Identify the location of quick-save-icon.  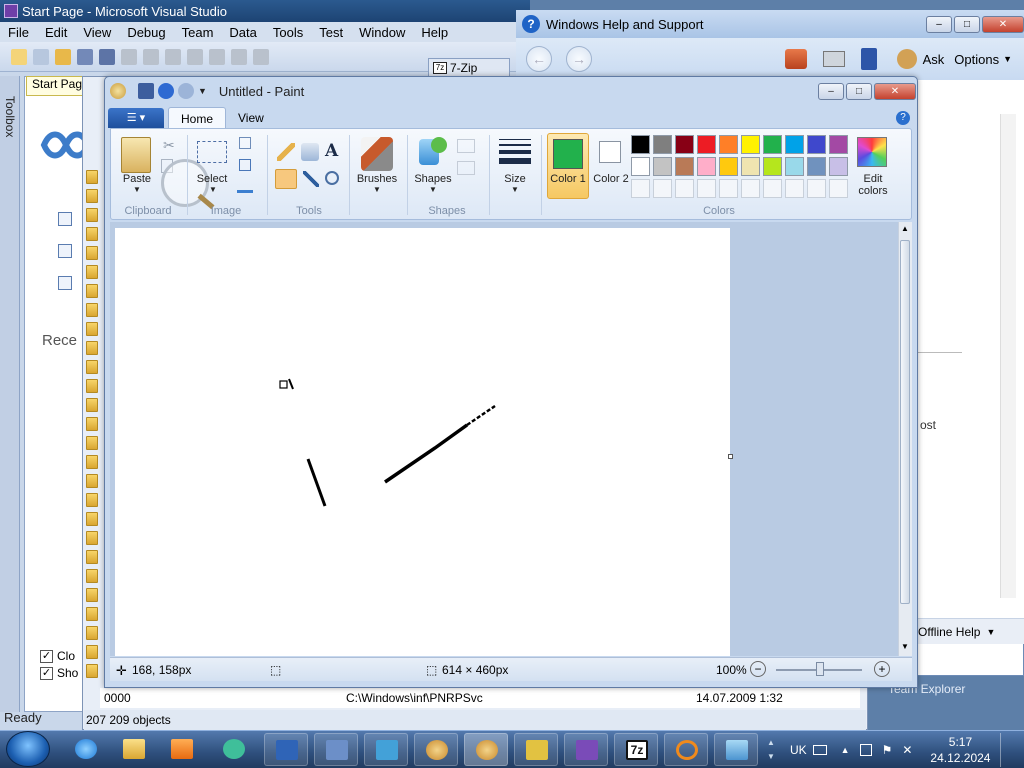
(146, 91).